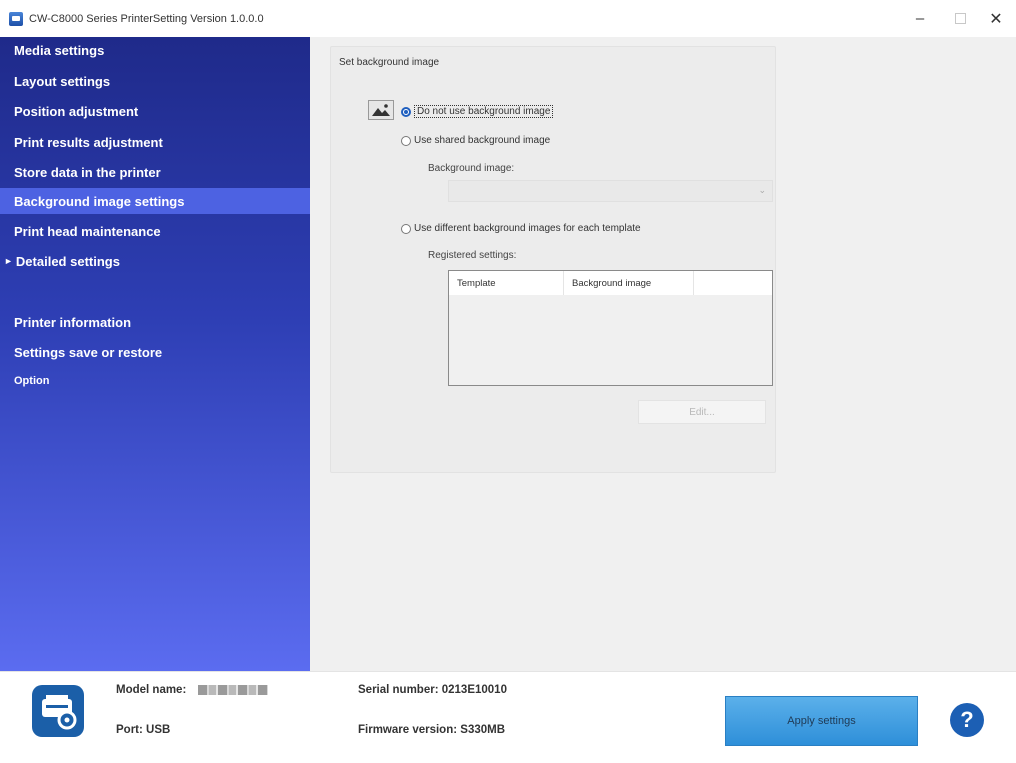 The image size is (1016, 763). What do you see at coordinates (155, 142) in the screenshot?
I see `sidebar-item-print-results-adjustment: Print results adjustment` at bounding box center [155, 142].